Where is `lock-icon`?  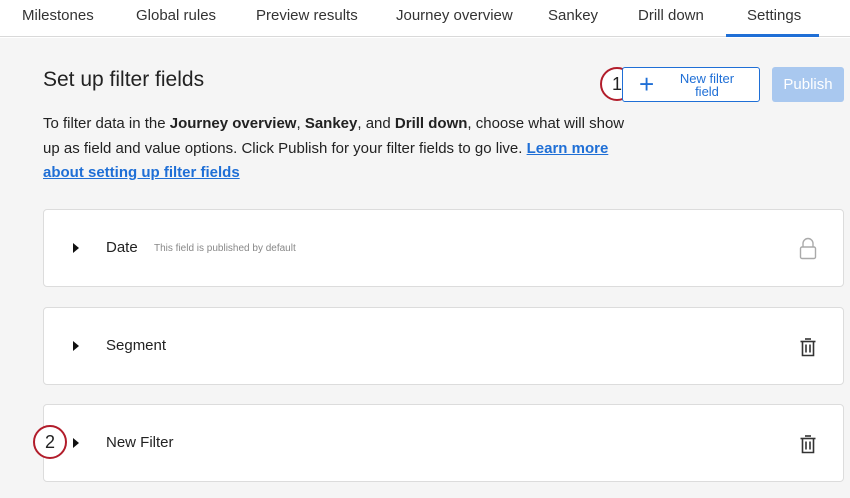 lock-icon is located at coordinates (808, 248).